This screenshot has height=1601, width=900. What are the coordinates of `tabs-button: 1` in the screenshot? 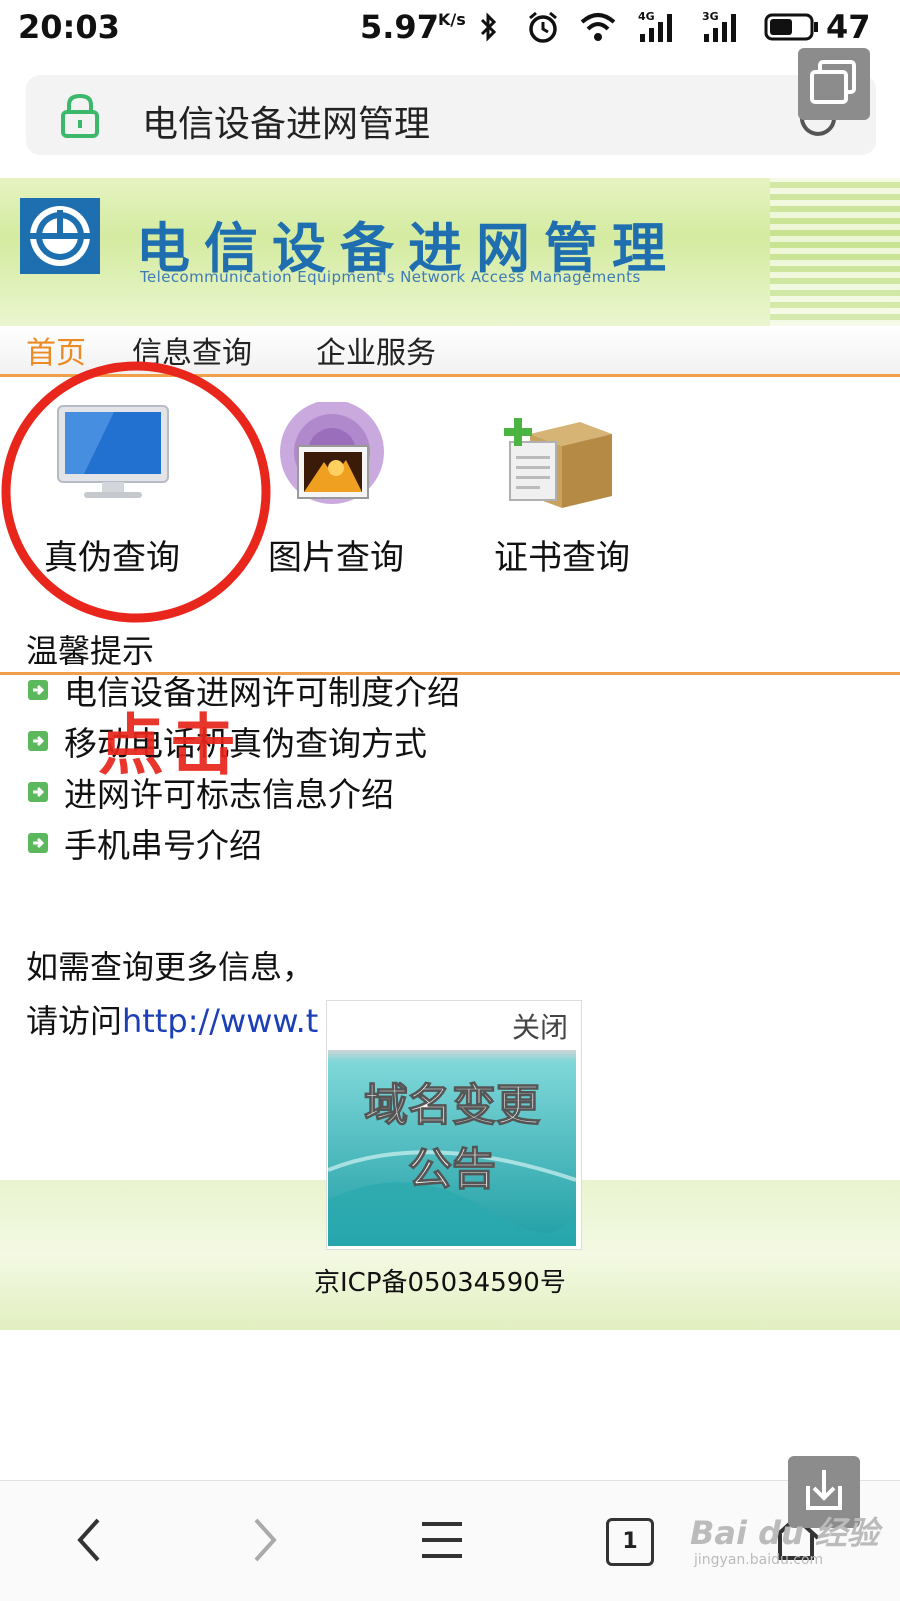 It's located at (630, 1542).